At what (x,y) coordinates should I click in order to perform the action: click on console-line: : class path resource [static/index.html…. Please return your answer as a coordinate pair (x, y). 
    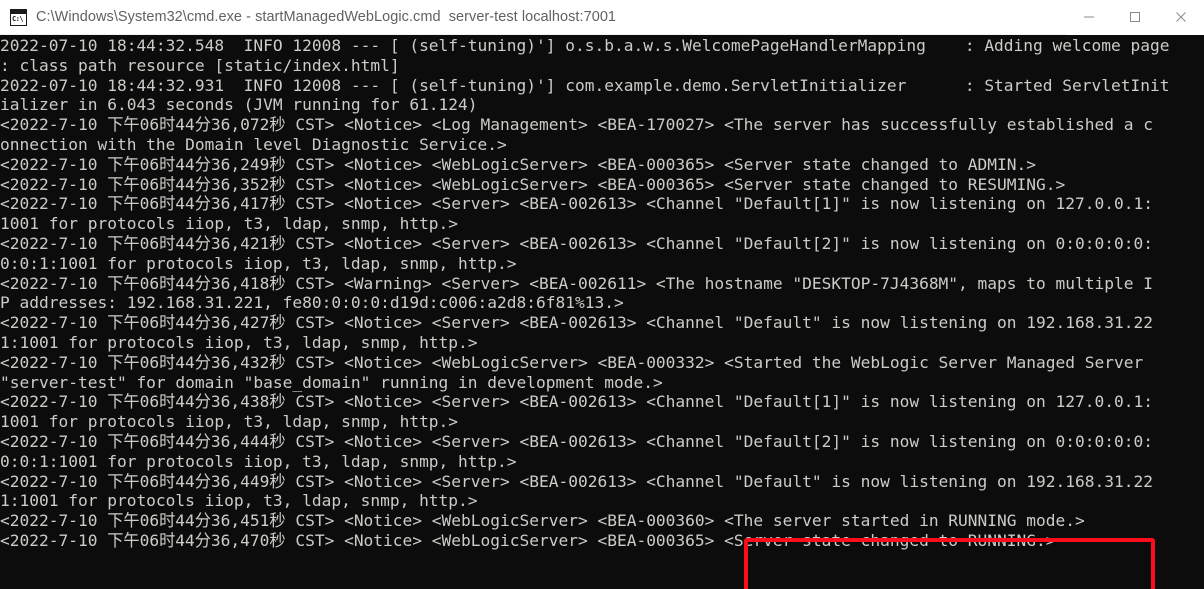
    Looking at the image, I should click on (200, 65).